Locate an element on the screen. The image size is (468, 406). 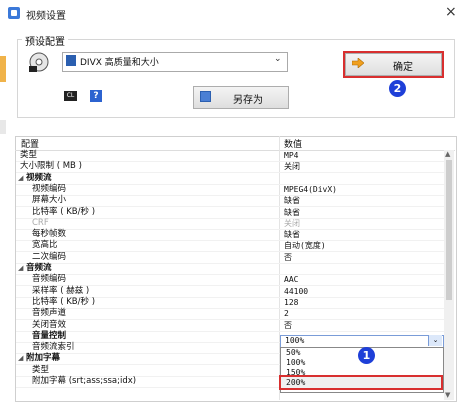
background-window-edge is located at coordinates (3, 69).